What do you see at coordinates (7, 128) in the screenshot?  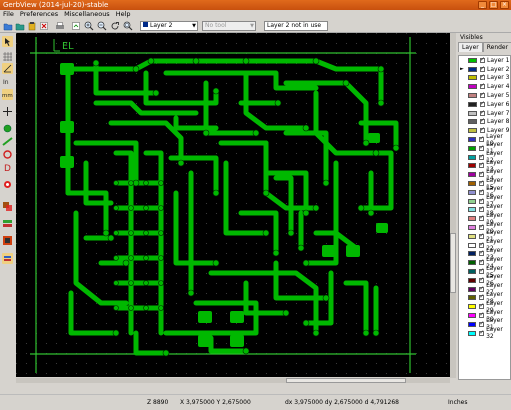 I see `show-flashed-icon` at bounding box center [7, 128].